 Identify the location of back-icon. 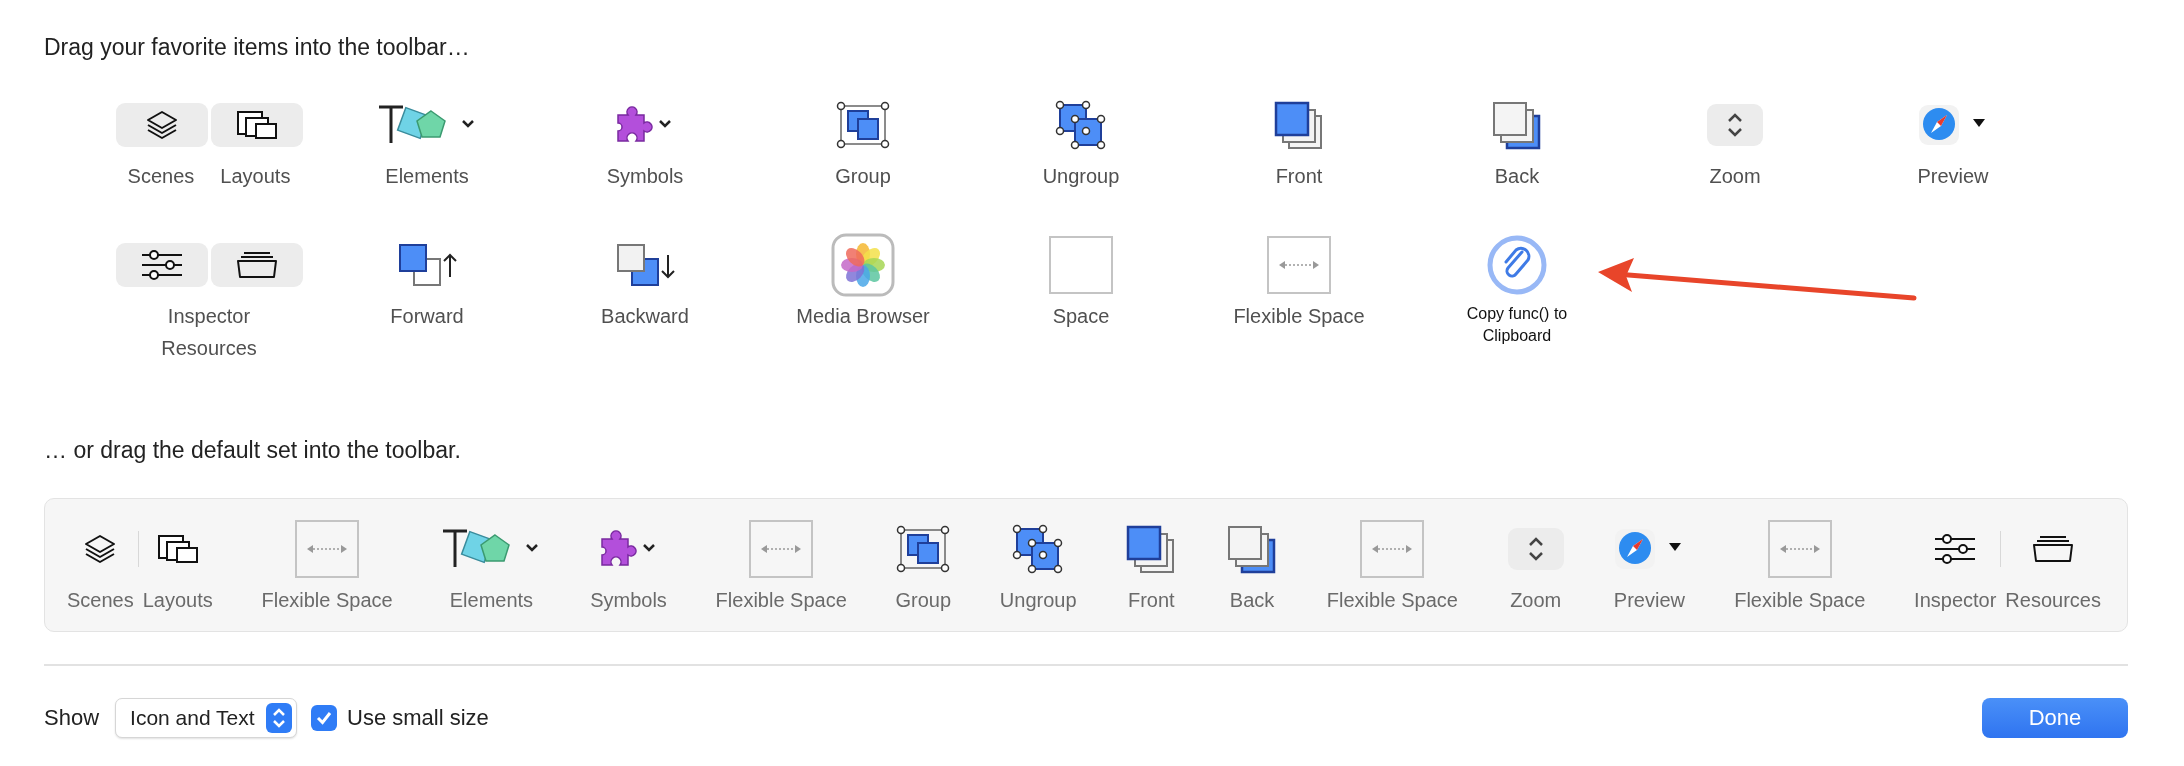
(1517, 125).